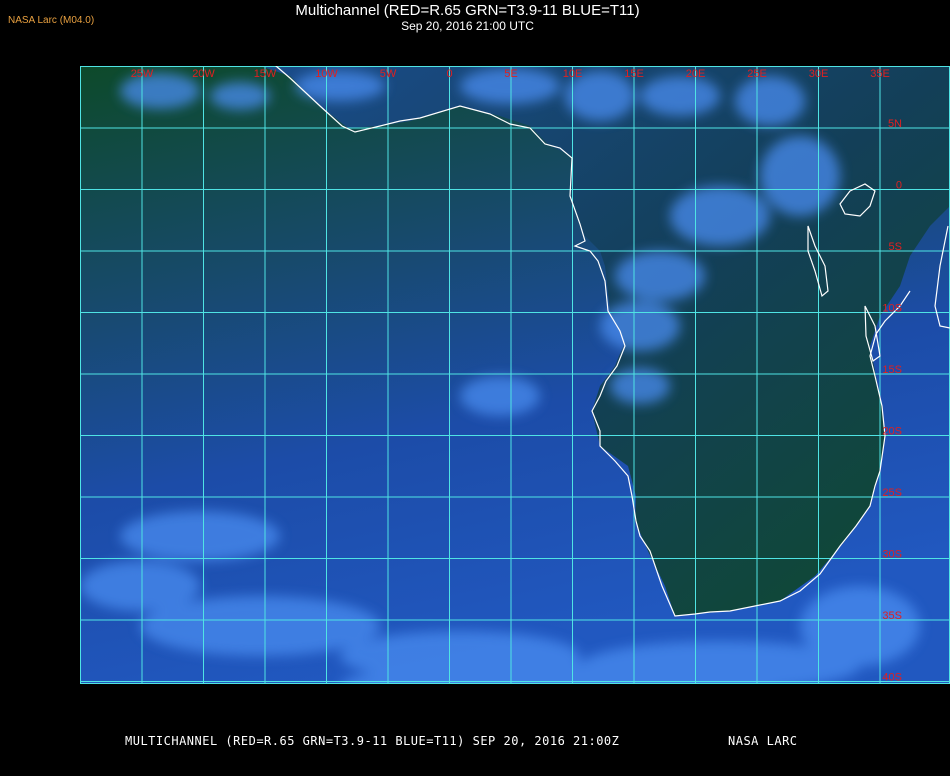 Image resolution: width=950 pixels, height=776 pixels. Describe the element at coordinates (265, 74) in the screenshot. I see `longitude-label: 15W` at that location.